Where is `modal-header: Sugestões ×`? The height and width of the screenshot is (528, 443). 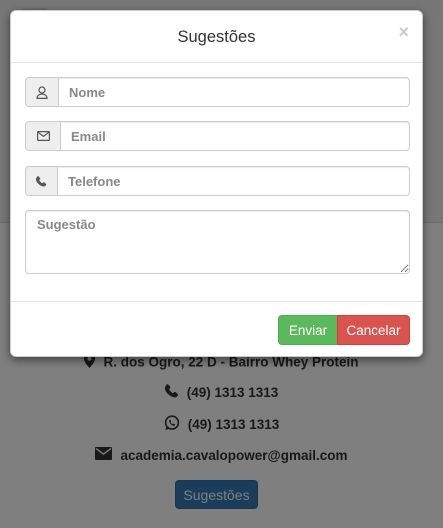 modal-header: Sugestões × is located at coordinates (216, 37).